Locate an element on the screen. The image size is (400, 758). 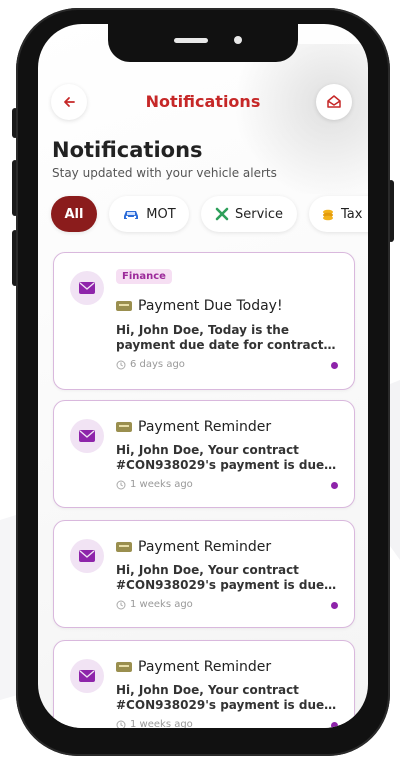
filter-chip-tax: Tax is located at coordinates (338, 214).